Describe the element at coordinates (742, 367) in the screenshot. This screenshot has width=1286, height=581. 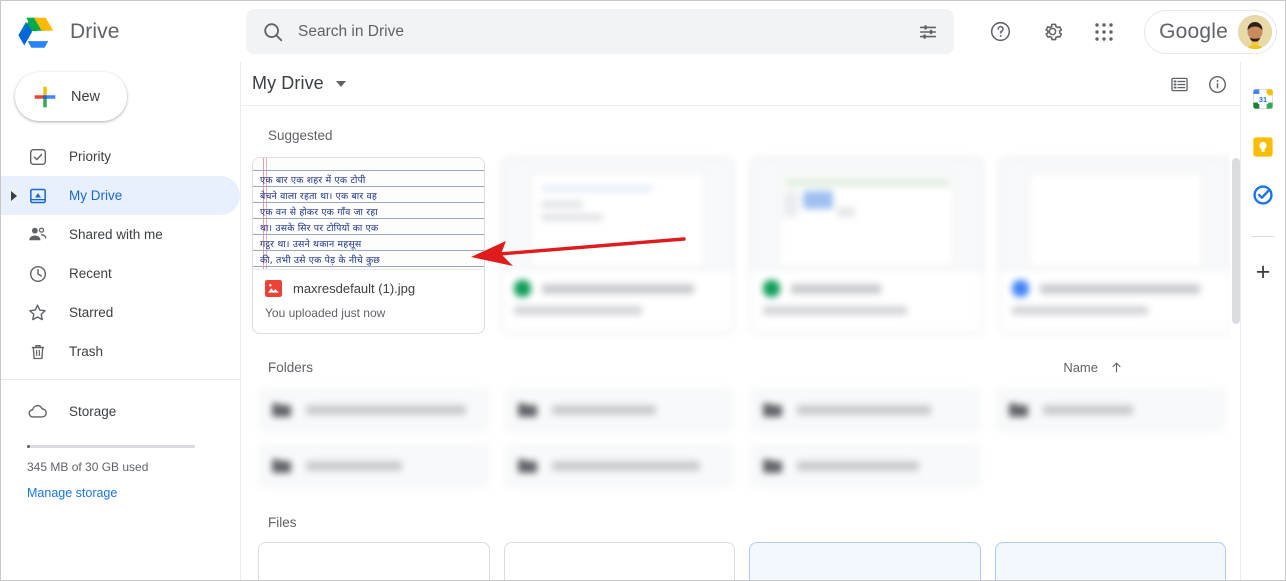
I see `folders-header: Folders Name` at that location.